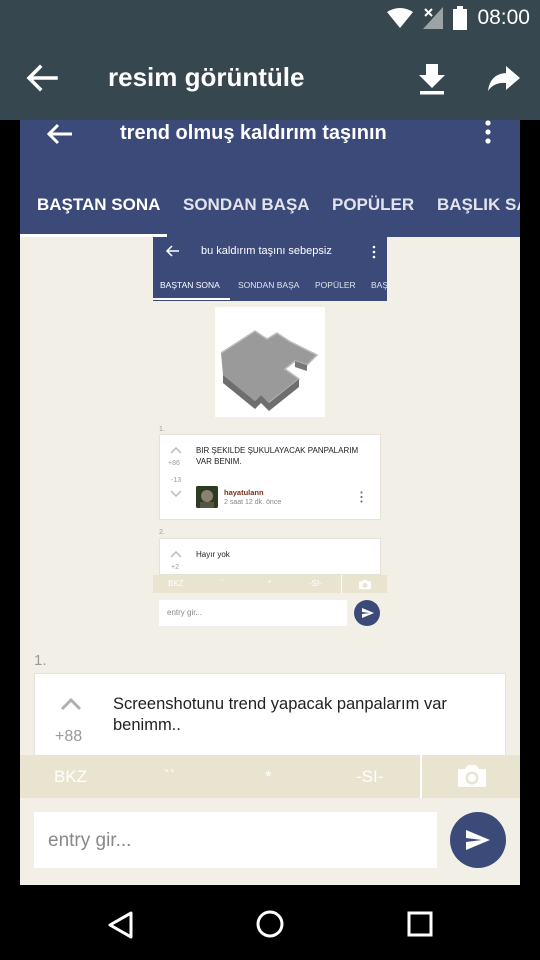 Image resolution: width=540 pixels, height=960 pixels. Describe the element at coordinates (503, 17) in the screenshot. I see `status-time: 08:00` at that location.